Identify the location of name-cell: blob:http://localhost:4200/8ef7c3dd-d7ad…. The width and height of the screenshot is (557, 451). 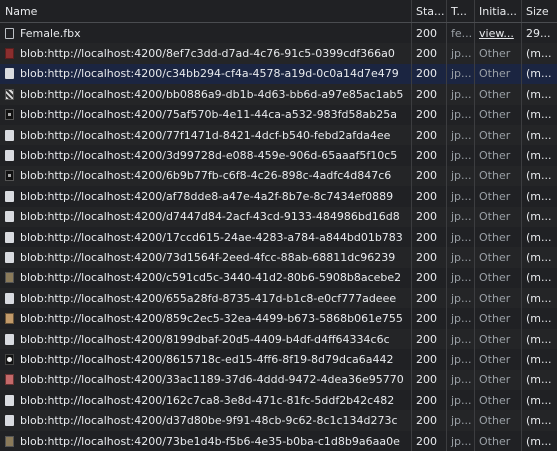
(206, 53).